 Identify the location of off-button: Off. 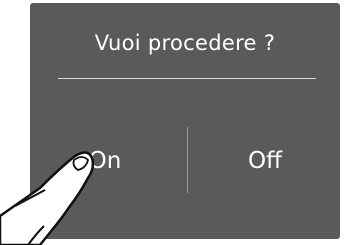
(265, 161).